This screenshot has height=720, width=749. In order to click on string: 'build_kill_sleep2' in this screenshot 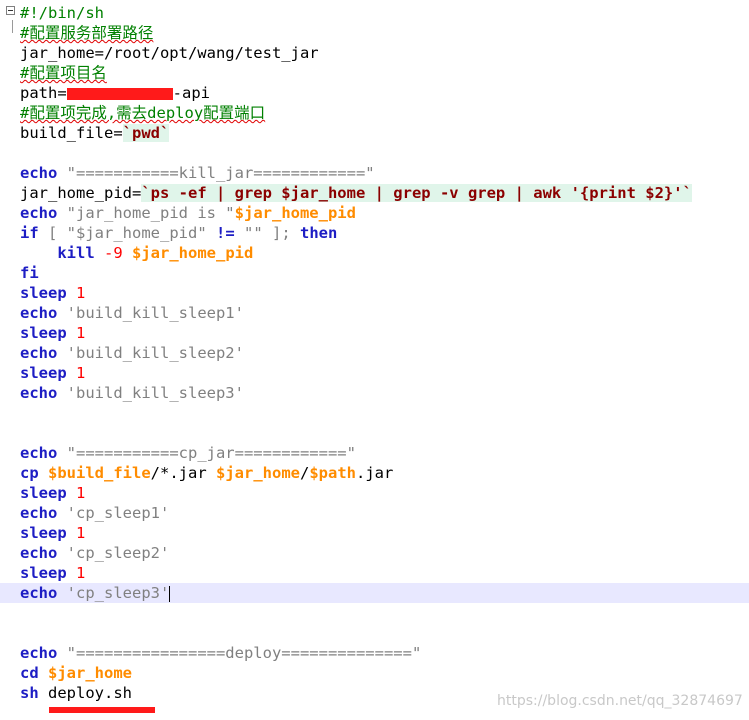, I will do `click(155, 353)`.